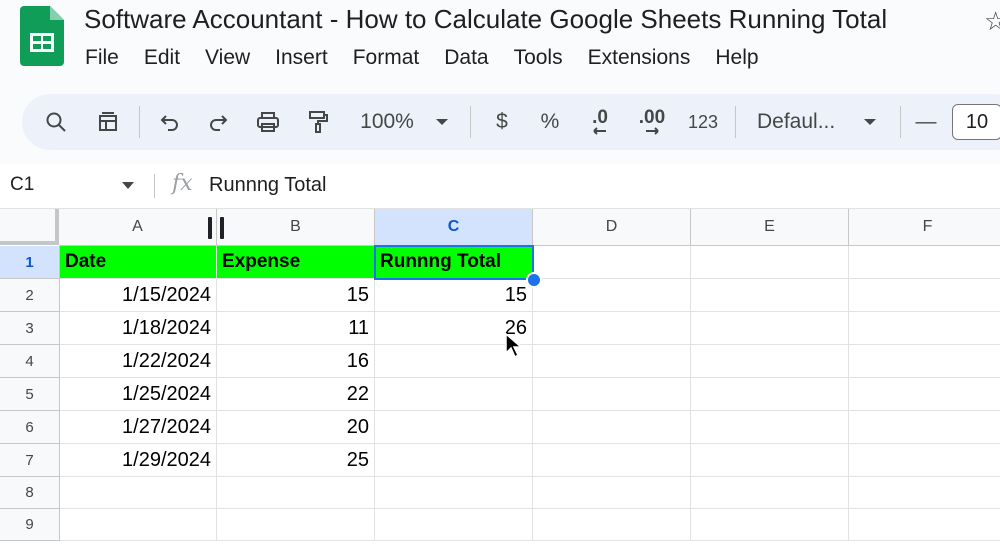 This screenshot has height=549, width=1000. I want to click on cell-e9, so click(770, 525).